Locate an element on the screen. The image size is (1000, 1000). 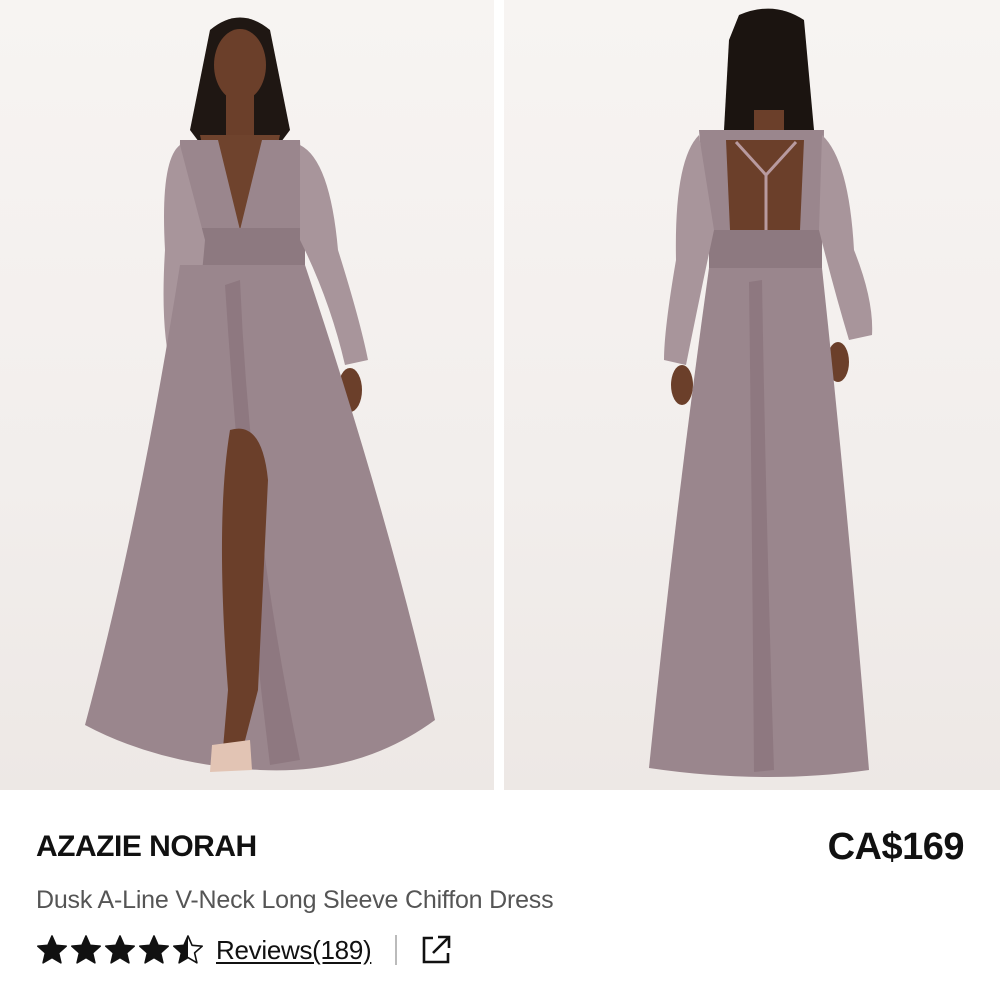
product-price: CA$169 is located at coordinates (896, 847).